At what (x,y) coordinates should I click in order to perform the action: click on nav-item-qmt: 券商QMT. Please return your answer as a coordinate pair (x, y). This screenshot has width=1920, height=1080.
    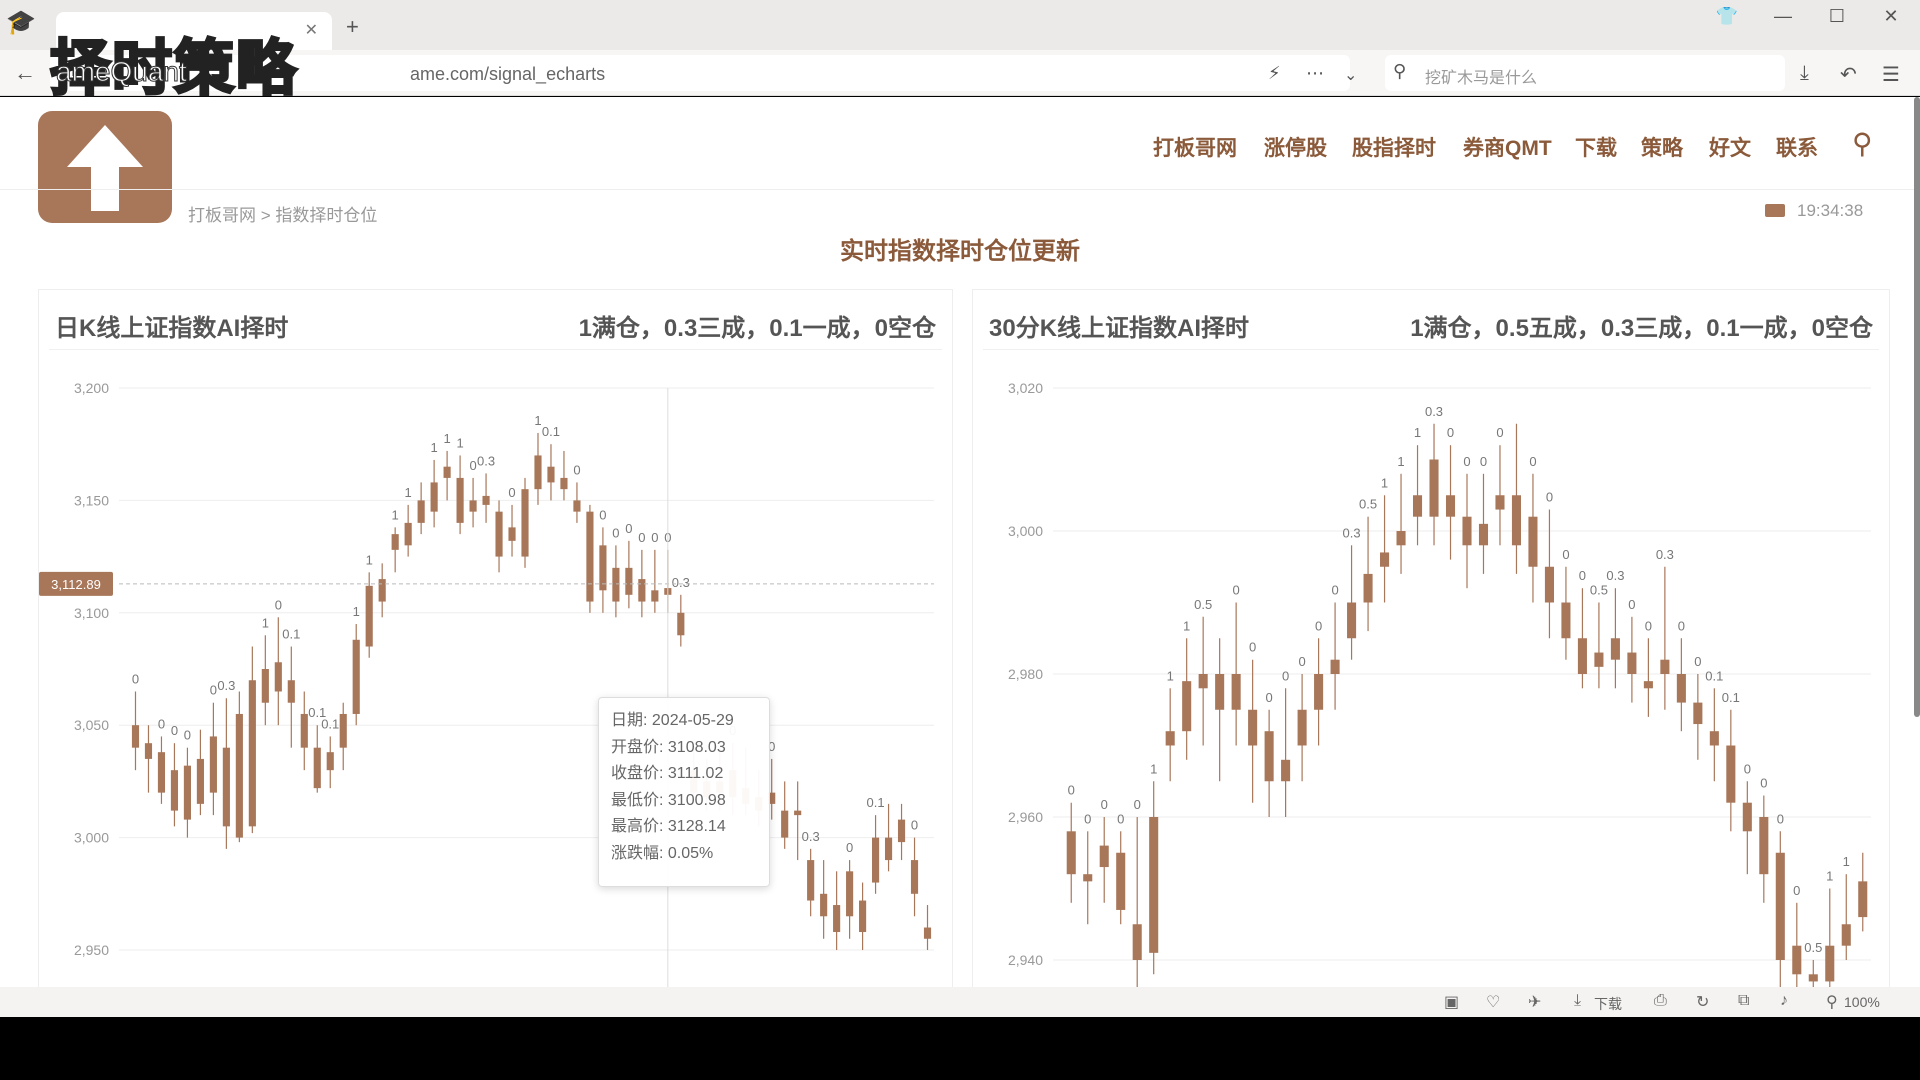
    Looking at the image, I should click on (1507, 147).